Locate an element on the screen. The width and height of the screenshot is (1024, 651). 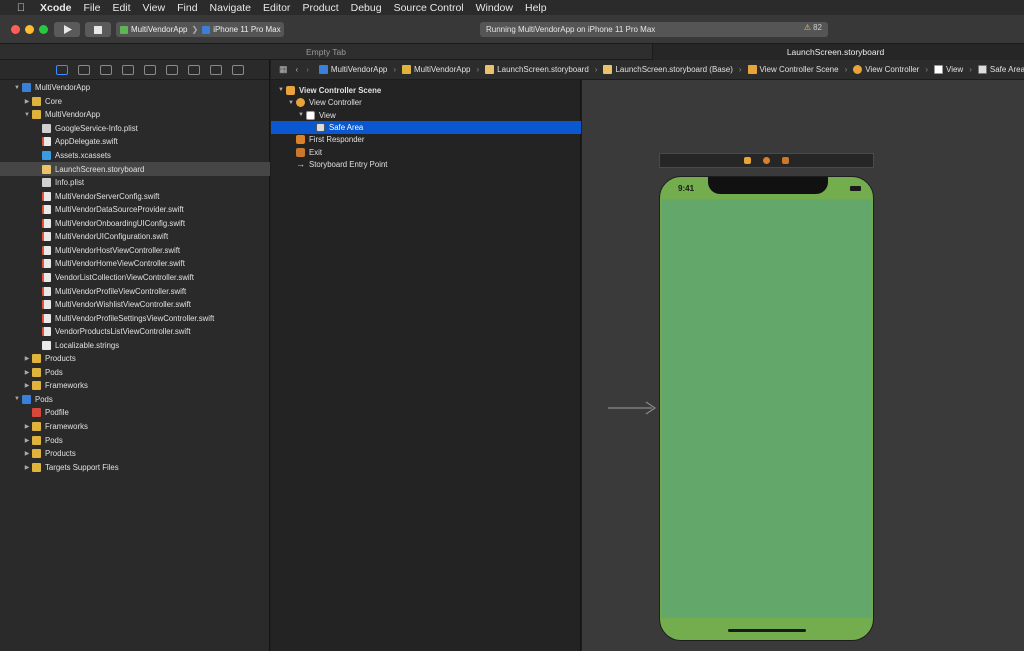
test-navigator-icon is located at coordinates (171, 69).